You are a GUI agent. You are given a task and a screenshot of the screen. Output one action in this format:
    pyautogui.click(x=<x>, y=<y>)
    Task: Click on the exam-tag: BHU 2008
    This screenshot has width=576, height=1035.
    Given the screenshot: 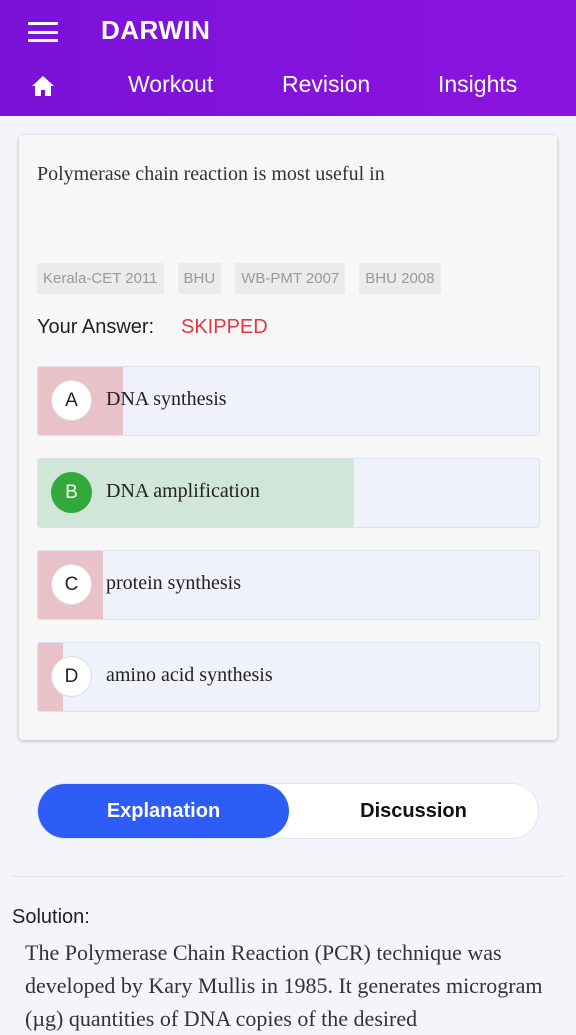 What is the action you would take?
    pyautogui.click(x=400, y=278)
    